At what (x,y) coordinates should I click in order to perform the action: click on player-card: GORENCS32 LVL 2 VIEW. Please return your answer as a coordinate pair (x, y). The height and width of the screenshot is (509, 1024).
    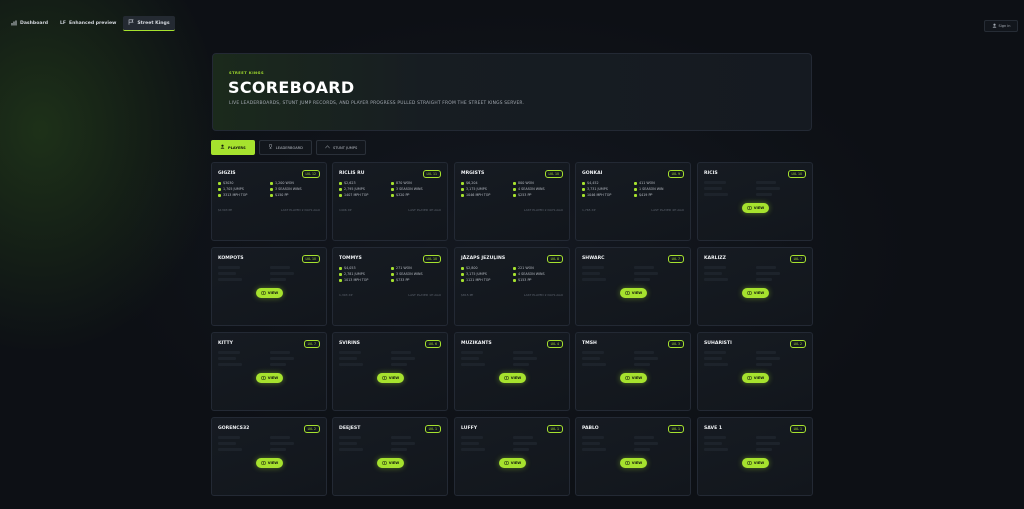
    Looking at the image, I should click on (269, 456).